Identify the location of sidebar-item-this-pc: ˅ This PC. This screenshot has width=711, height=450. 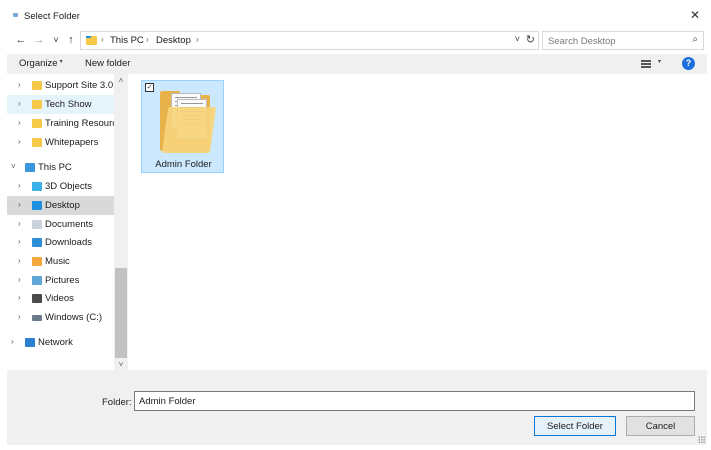
(60, 167).